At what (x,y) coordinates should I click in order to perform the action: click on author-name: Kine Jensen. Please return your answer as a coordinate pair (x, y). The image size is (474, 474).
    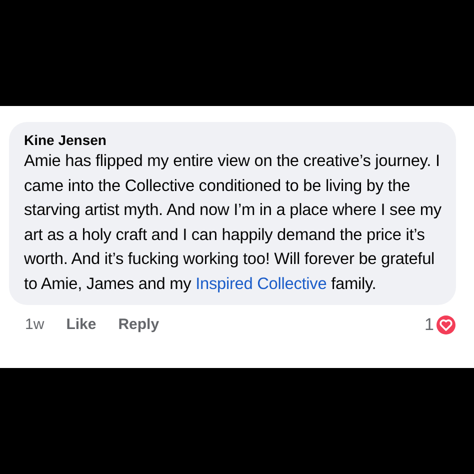
    Looking at the image, I should click on (234, 140).